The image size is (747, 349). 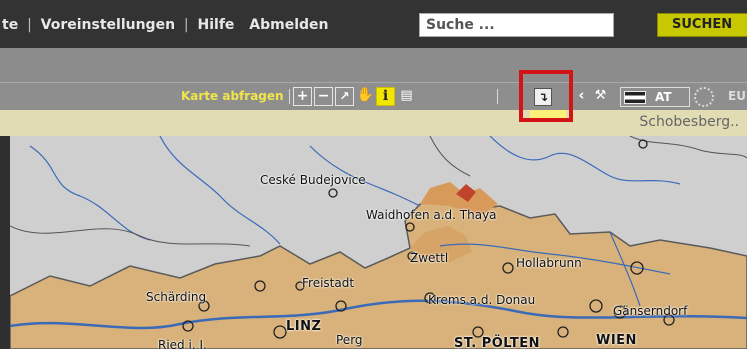 I want to click on location-readout: Schobesberg.., so click(x=689, y=122).